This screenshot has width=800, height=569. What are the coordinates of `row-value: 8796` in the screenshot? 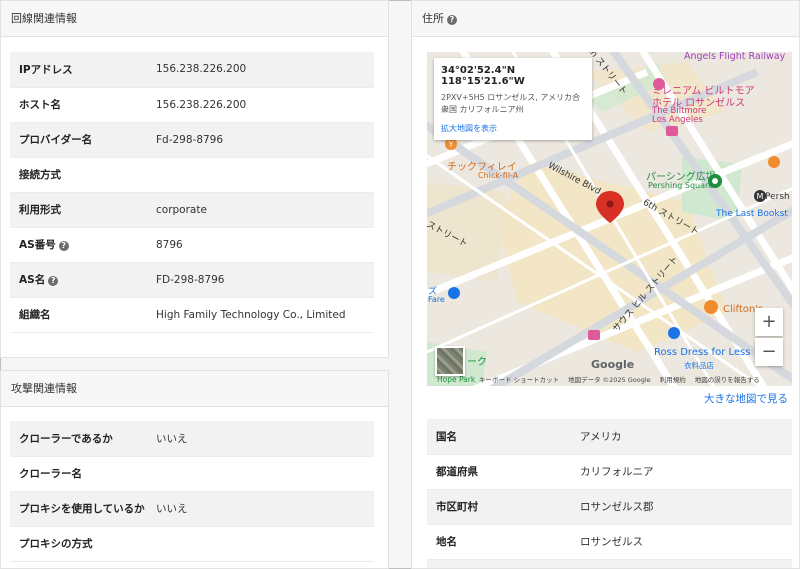 It's located at (265, 245).